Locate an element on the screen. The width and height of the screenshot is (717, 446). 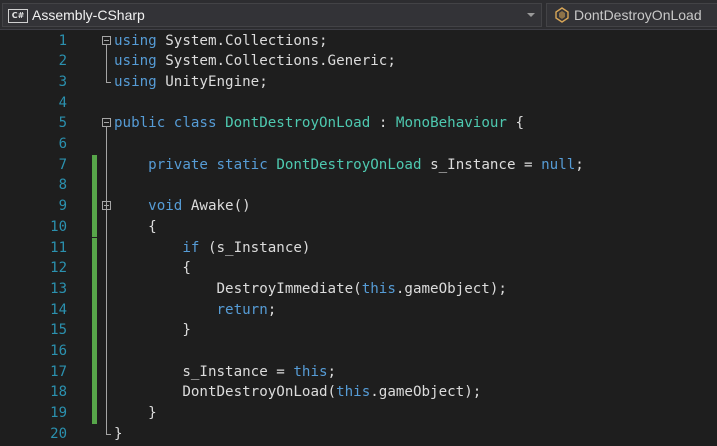
line-number: 6 is located at coordinates (62, 144).